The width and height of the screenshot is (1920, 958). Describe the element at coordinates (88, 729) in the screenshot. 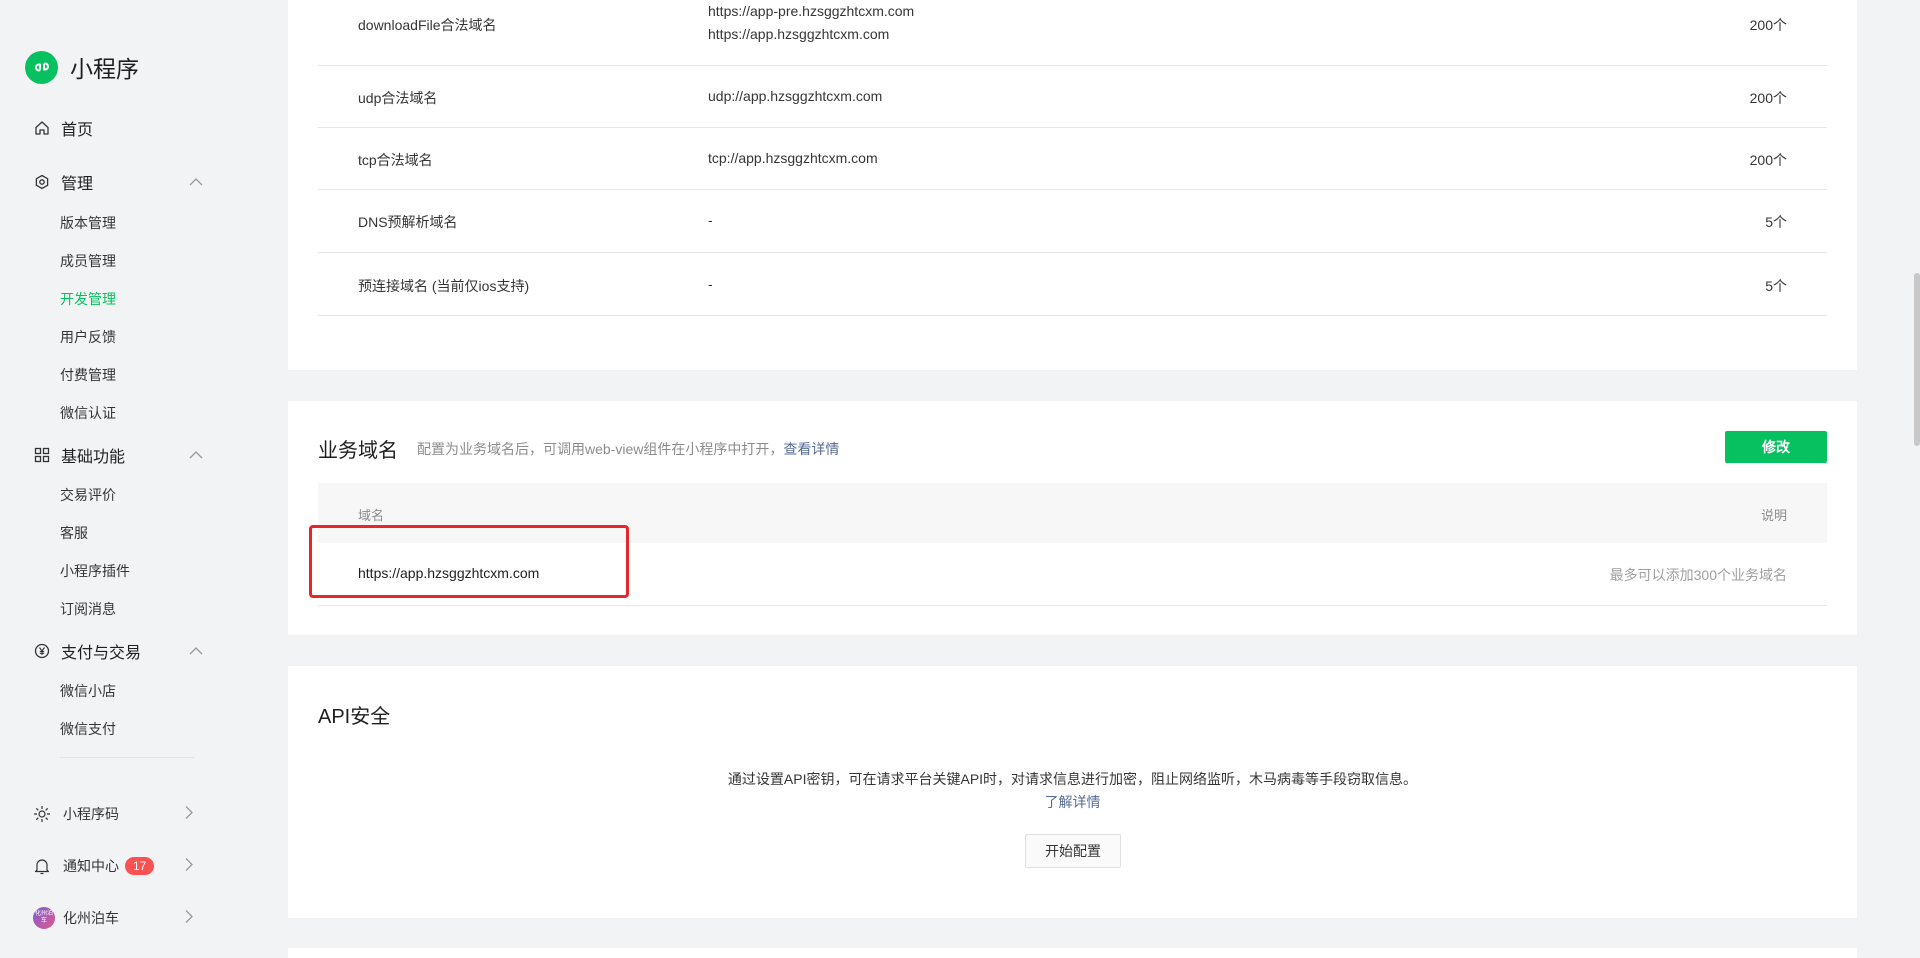

I see `sidebar-item-wxpay: 微信支付` at that location.